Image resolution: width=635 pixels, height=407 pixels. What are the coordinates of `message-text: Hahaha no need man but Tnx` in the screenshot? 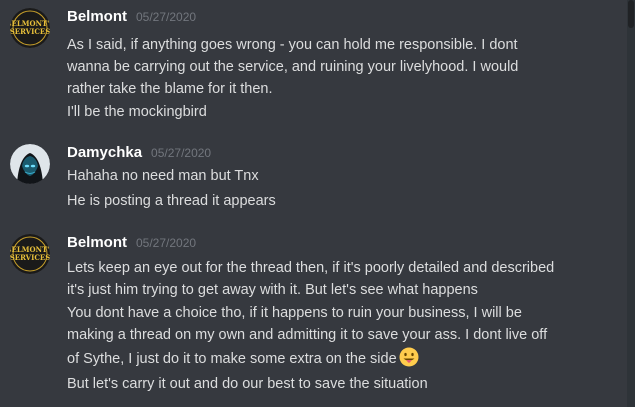 It's located at (163, 176).